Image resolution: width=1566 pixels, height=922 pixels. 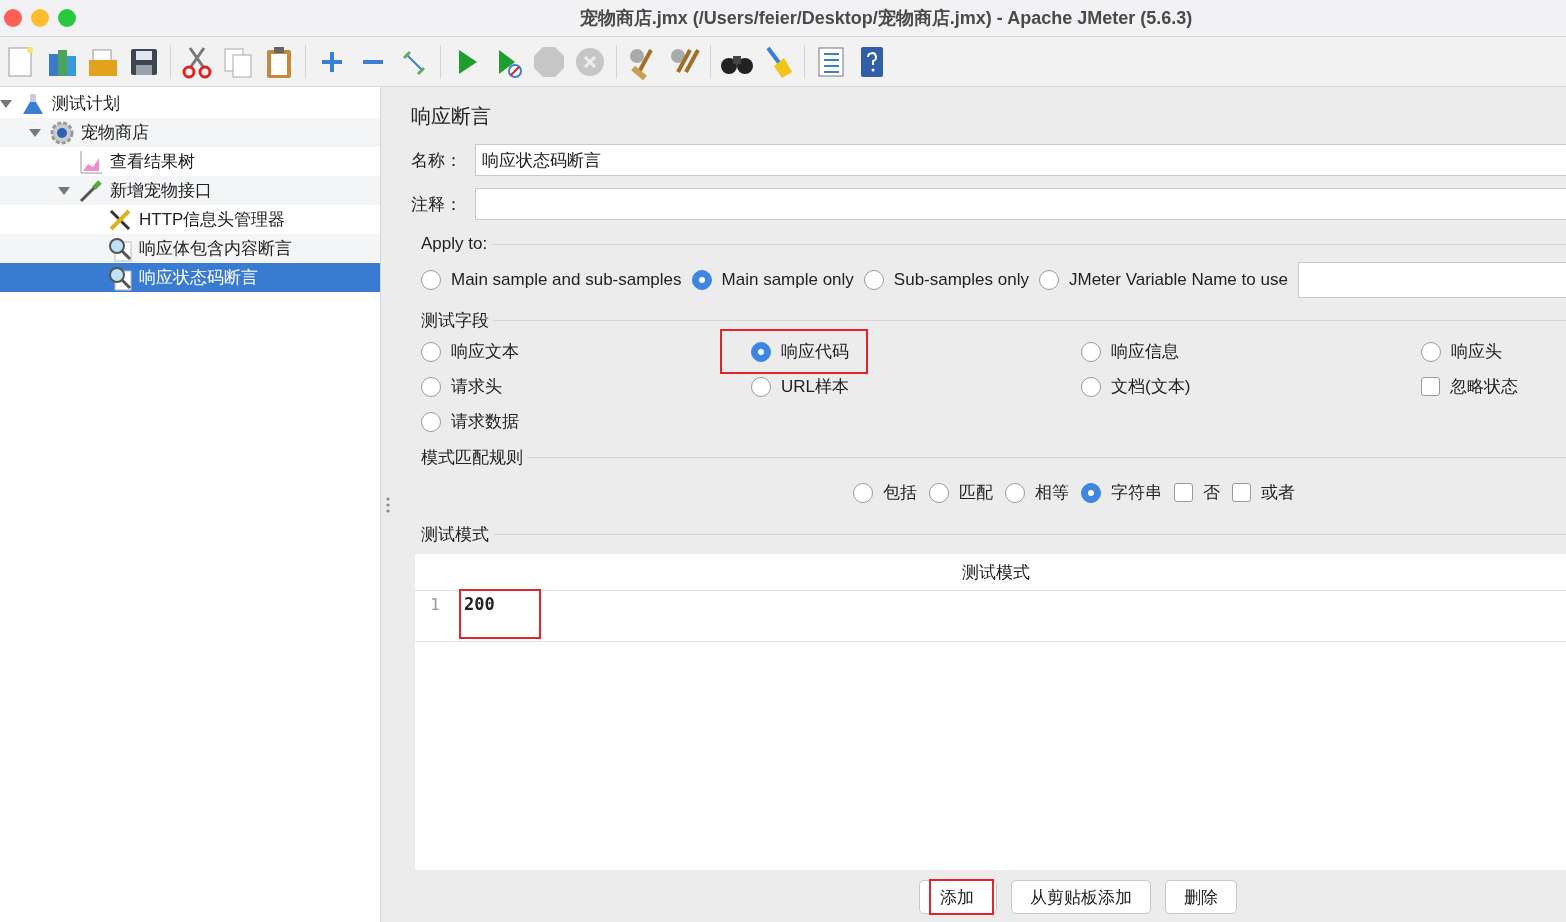 I want to click on variable-name-field, so click(x=1431, y=280).